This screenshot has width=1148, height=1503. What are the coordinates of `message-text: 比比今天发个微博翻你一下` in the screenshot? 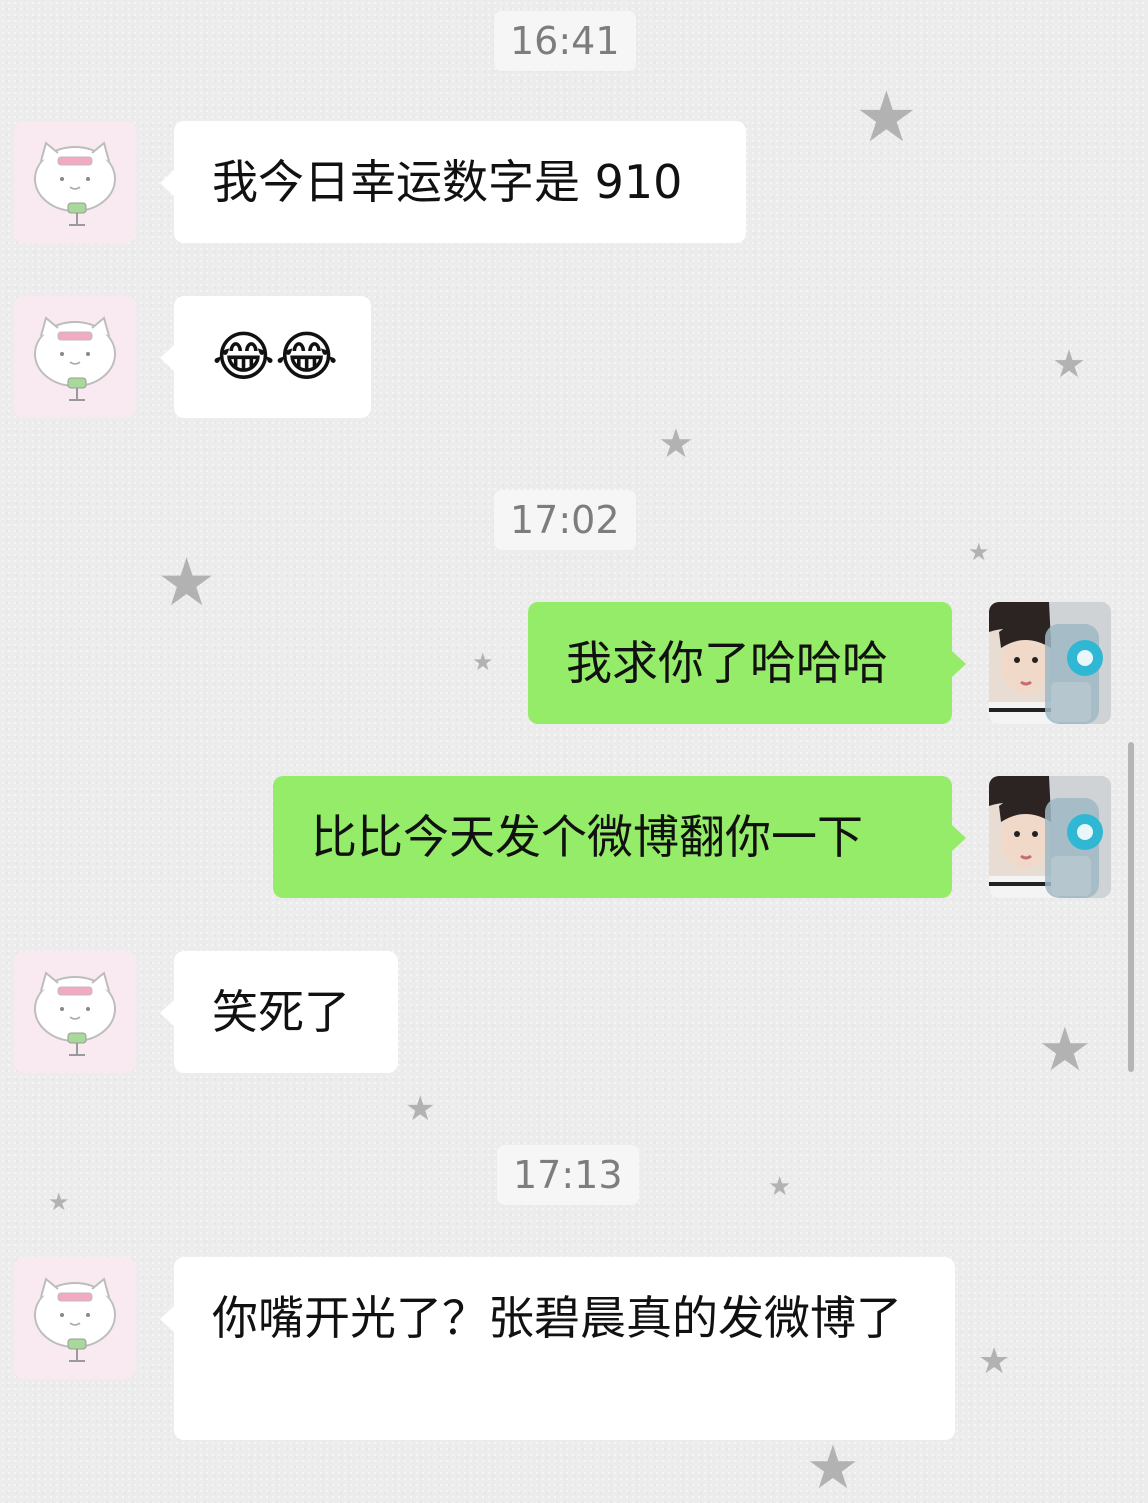 It's located at (587, 837).